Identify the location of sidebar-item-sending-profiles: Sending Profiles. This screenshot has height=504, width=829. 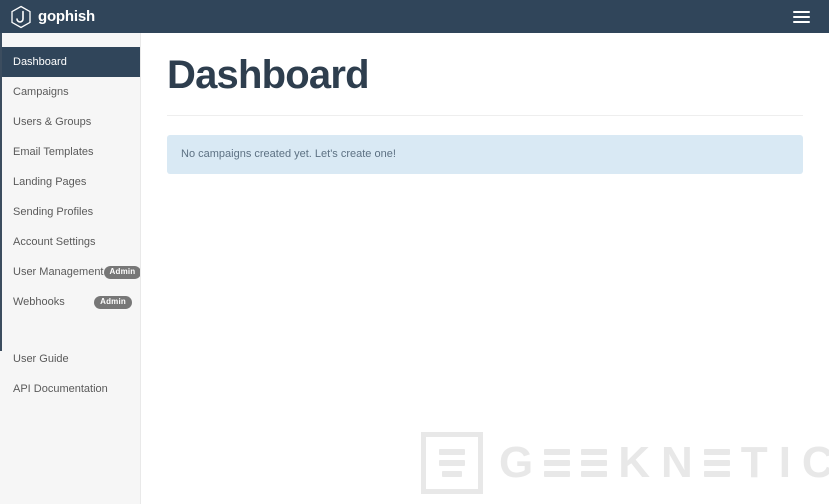
(70, 212).